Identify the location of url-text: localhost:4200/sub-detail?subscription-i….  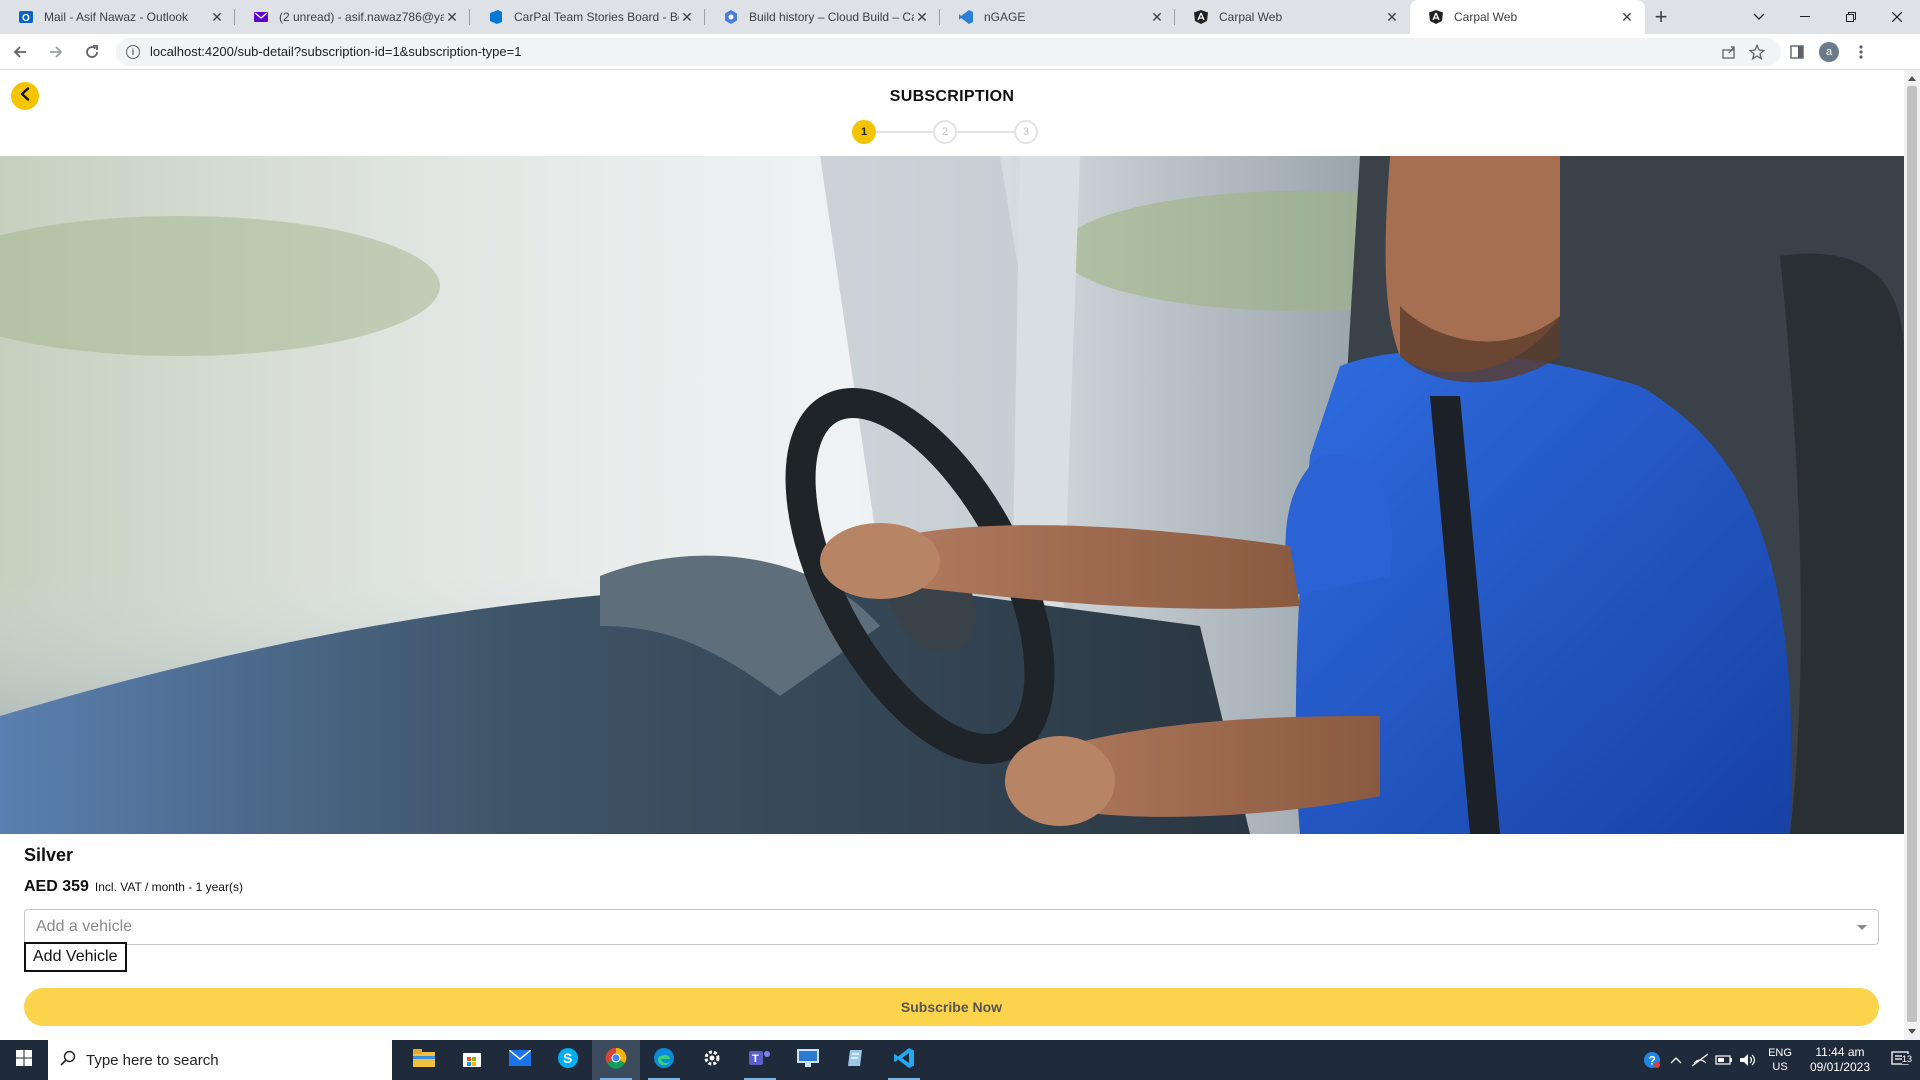
(336, 51).